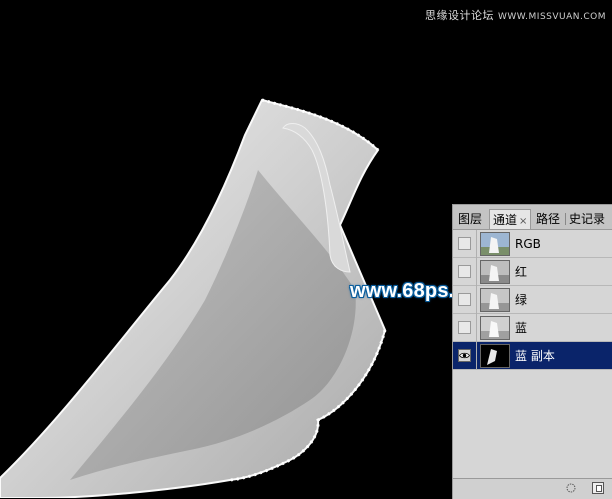 The width and height of the screenshot is (612, 499). I want to click on channel-label: RGB, so click(528, 244).